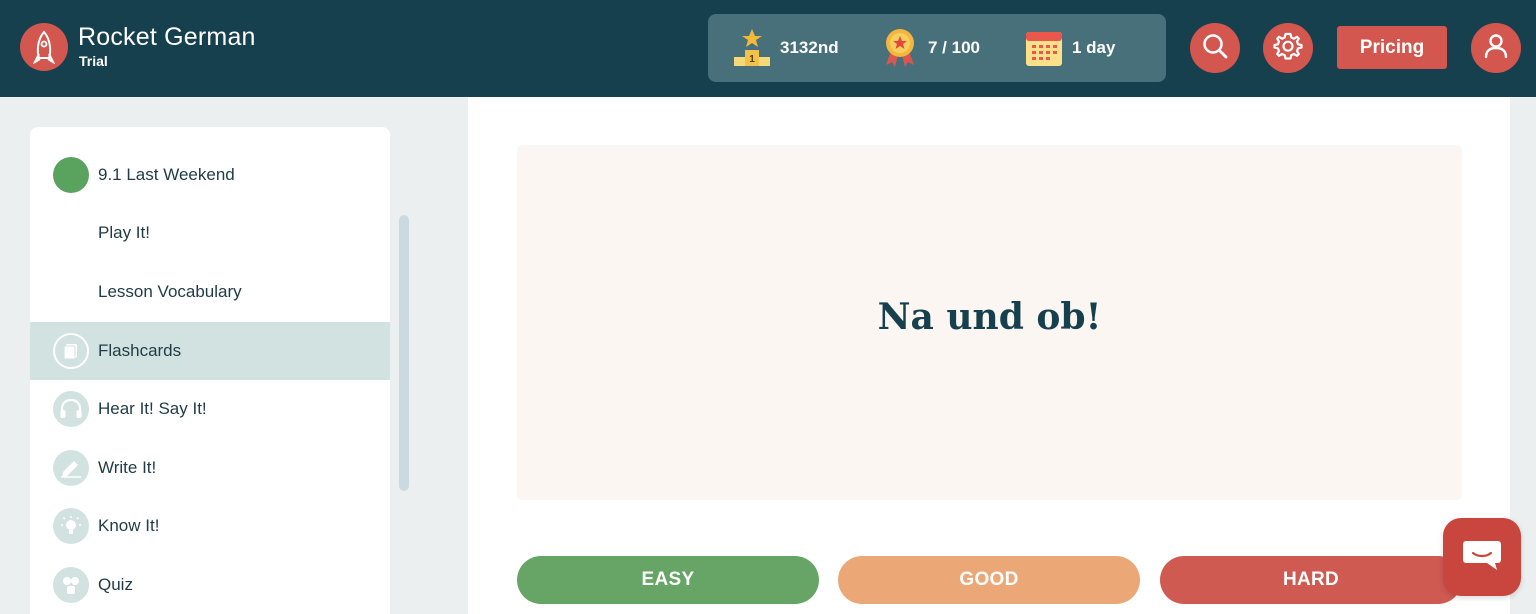  What do you see at coordinates (93, 61) in the screenshot?
I see `brand-subtitle: Trial` at bounding box center [93, 61].